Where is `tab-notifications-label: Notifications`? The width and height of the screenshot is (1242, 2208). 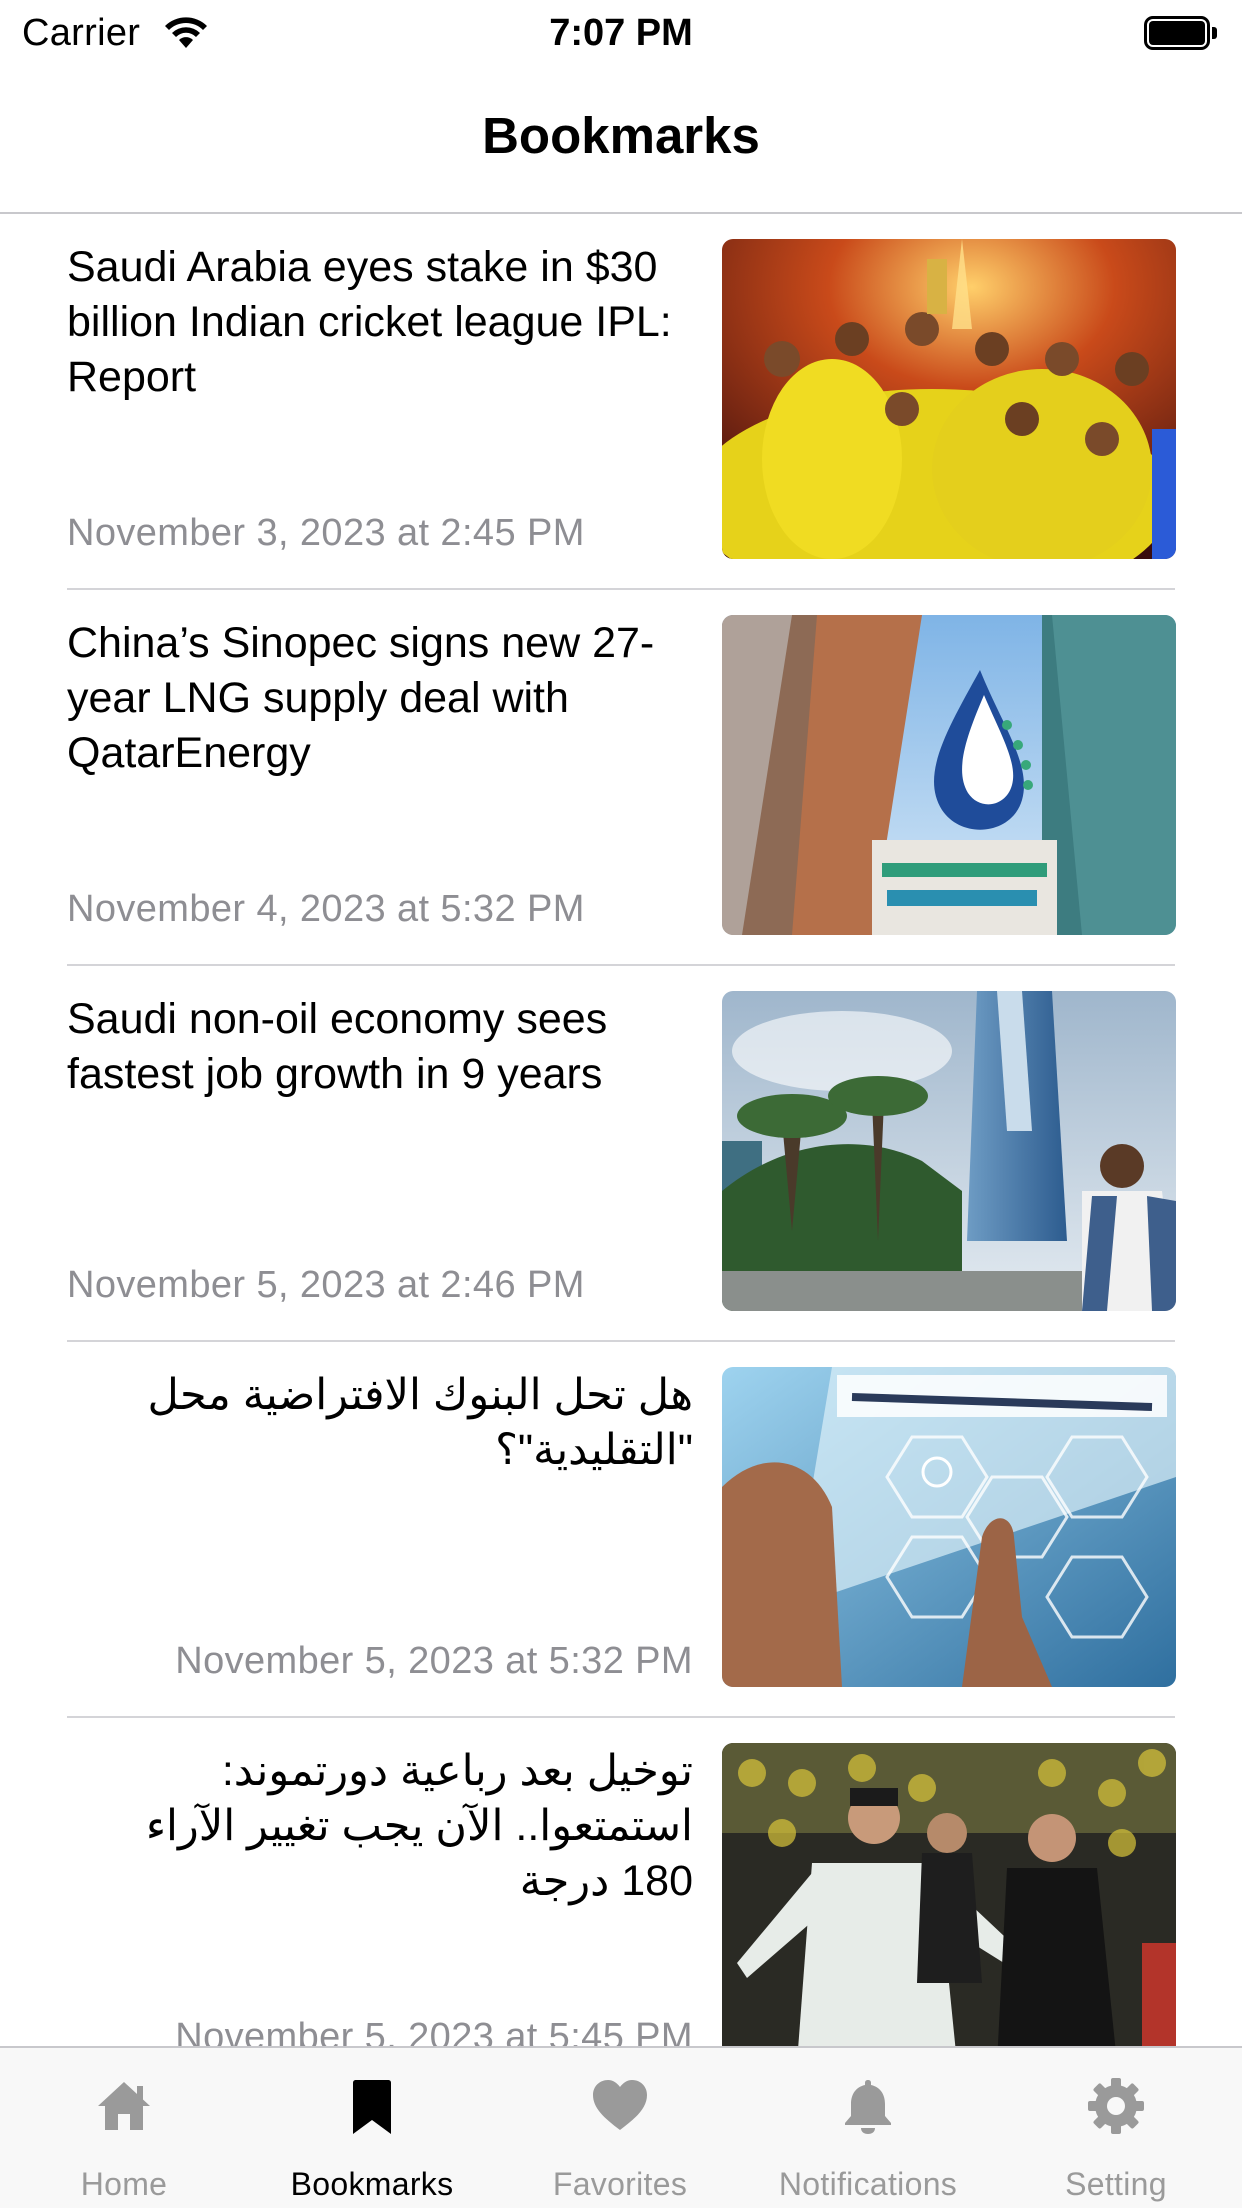 tab-notifications-label: Notifications is located at coordinates (868, 2184).